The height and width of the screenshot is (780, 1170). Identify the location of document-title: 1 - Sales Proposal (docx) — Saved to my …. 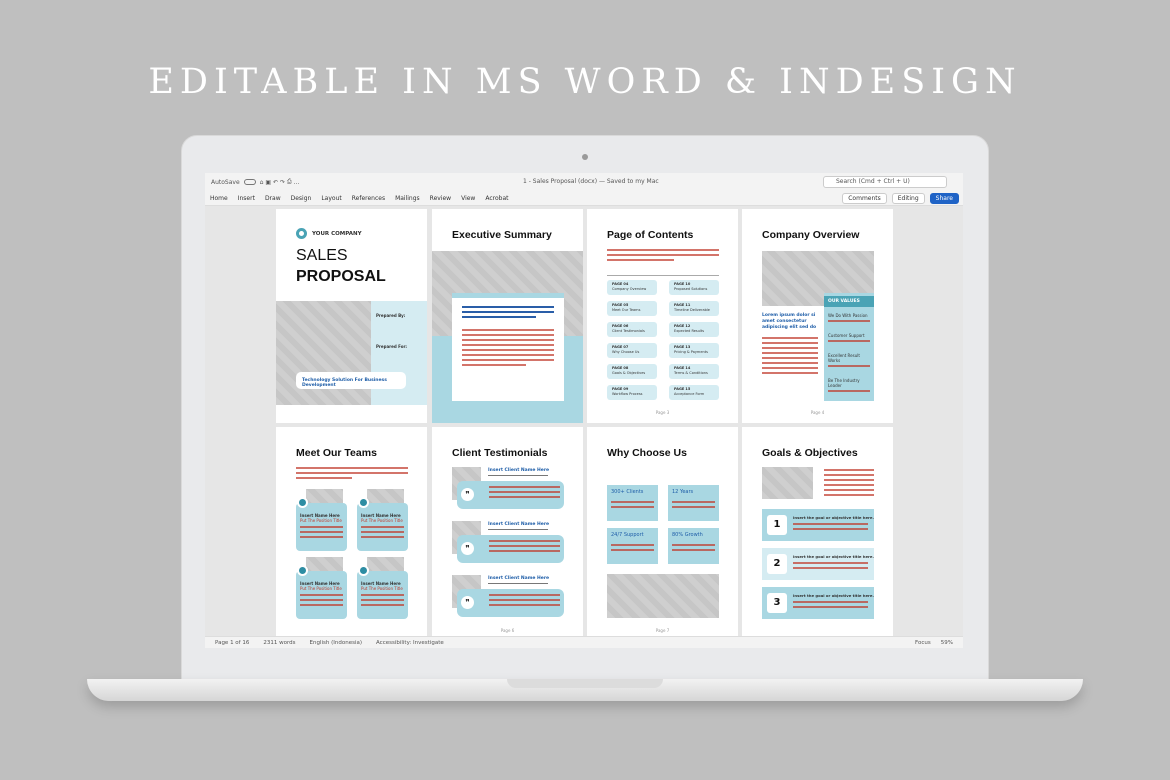
(591, 181).